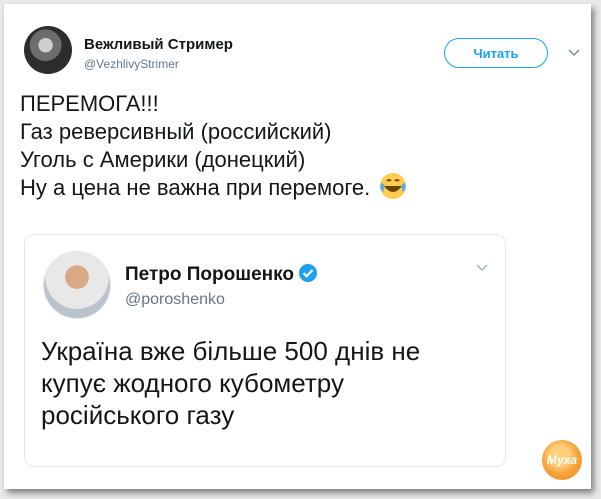 Image resolution: width=601 pixels, height=499 pixels. What do you see at coordinates (138, 415) in the screenshot?
I see `quoted-tweet-line: російського газу` at bounding box center [138, 415].